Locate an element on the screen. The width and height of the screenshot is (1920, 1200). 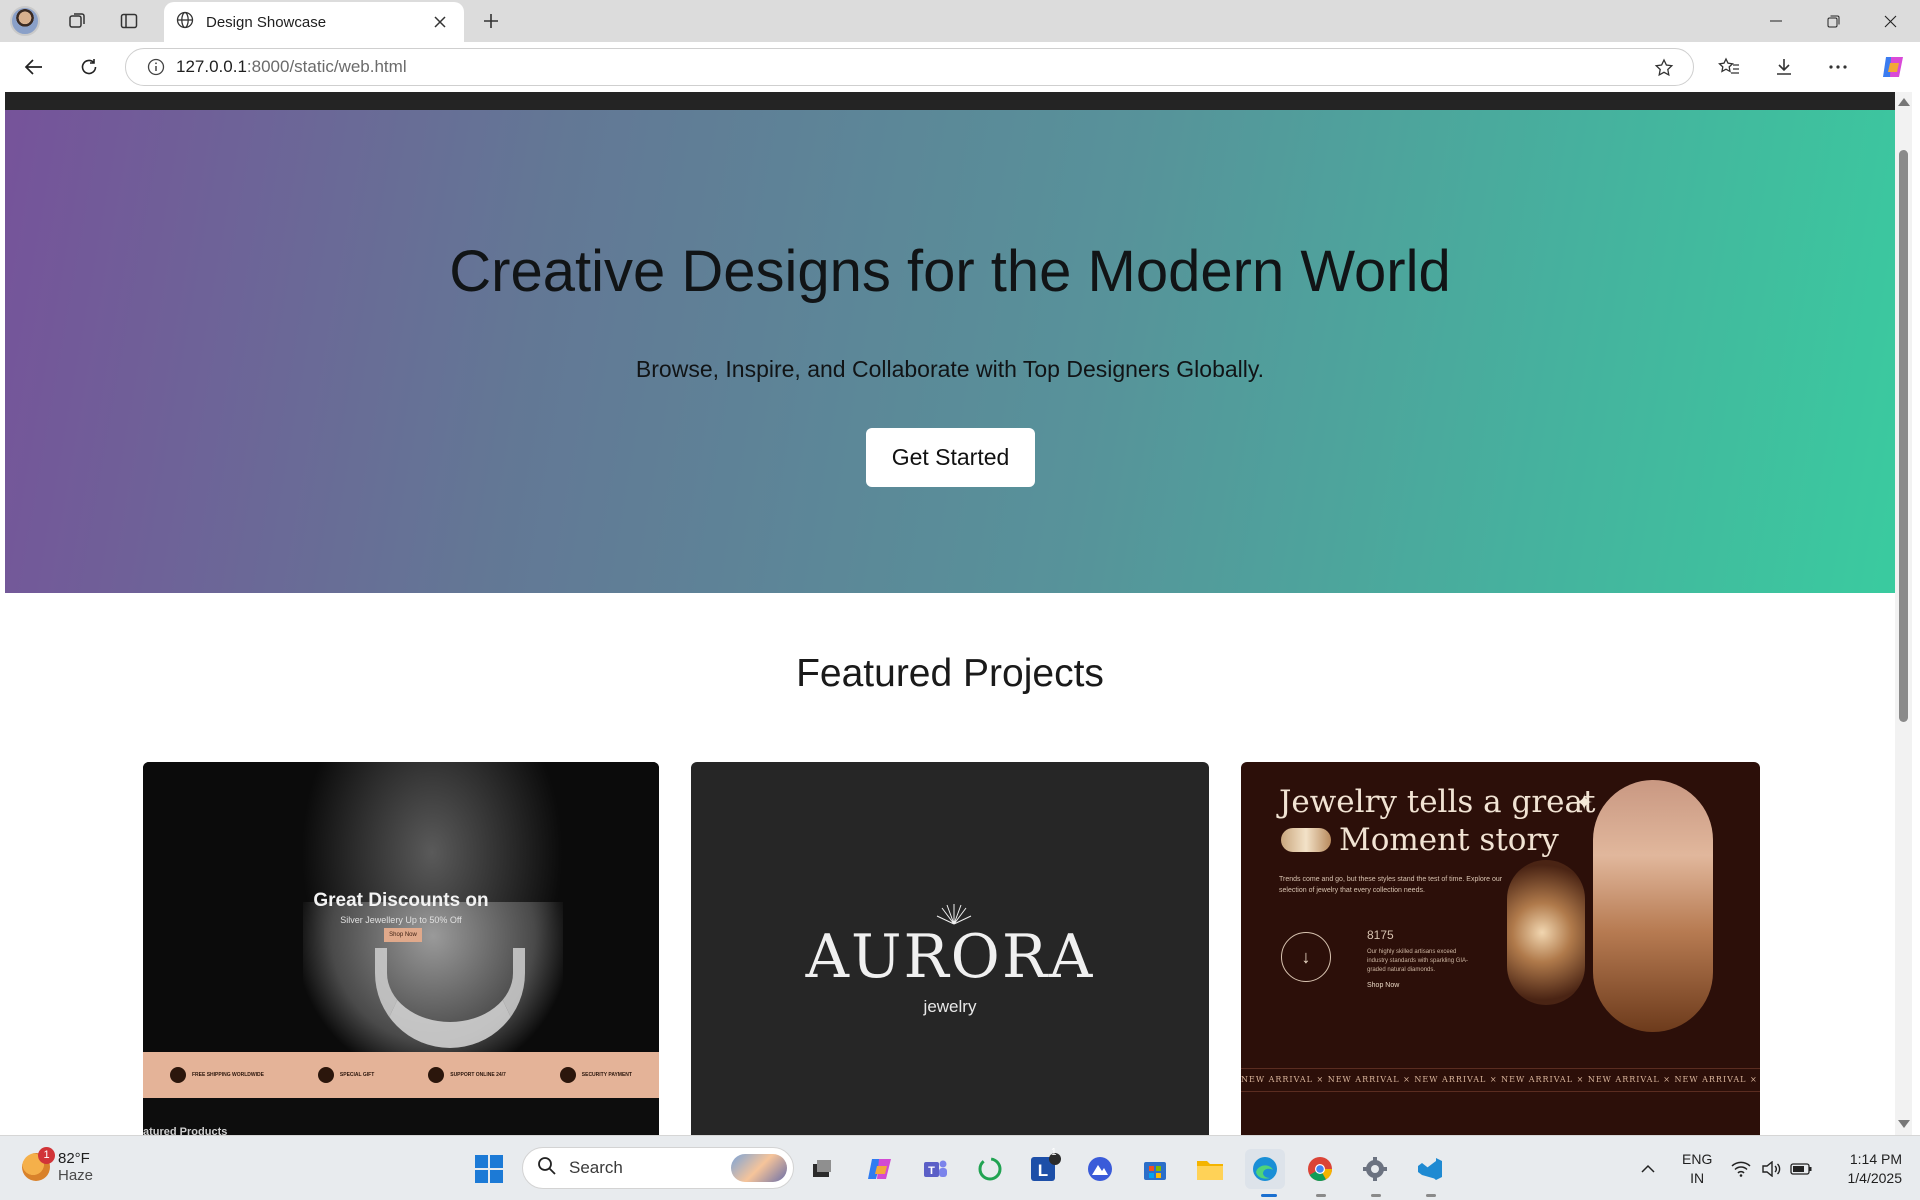
gift-icon is located at coordinates (325, 1075).